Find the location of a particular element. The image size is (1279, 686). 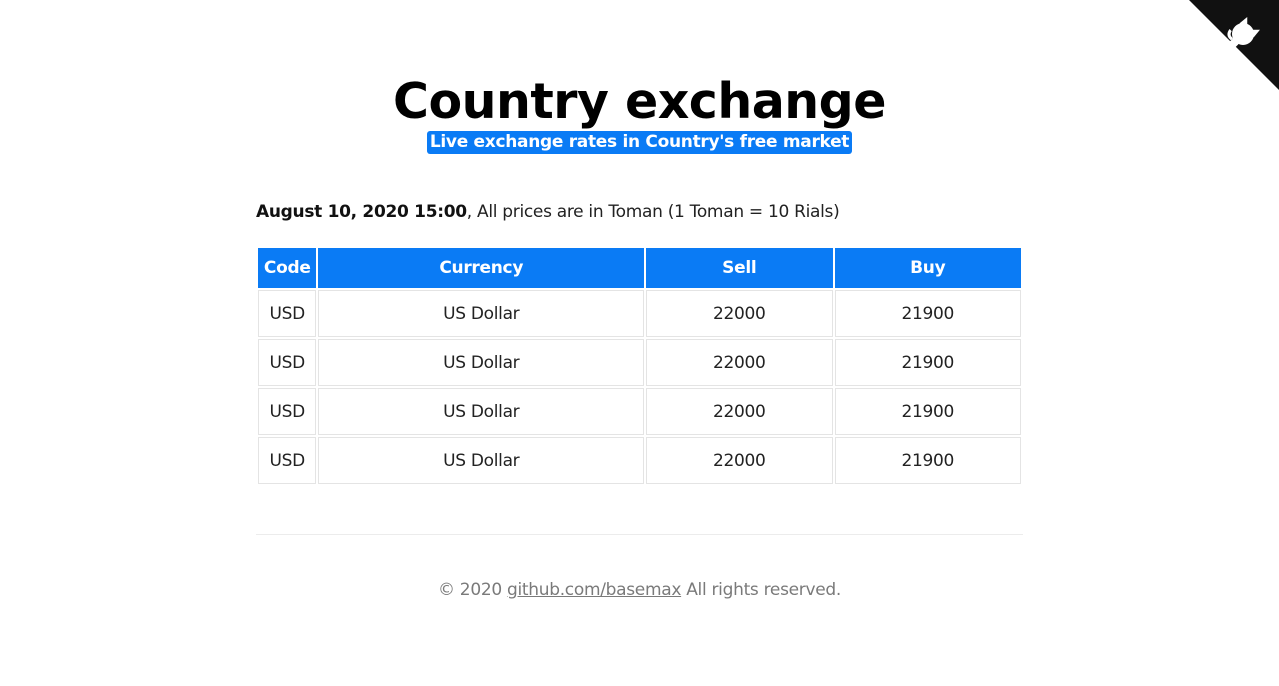

footer-copyright: © 2020 is located at coordinates (472, 590).